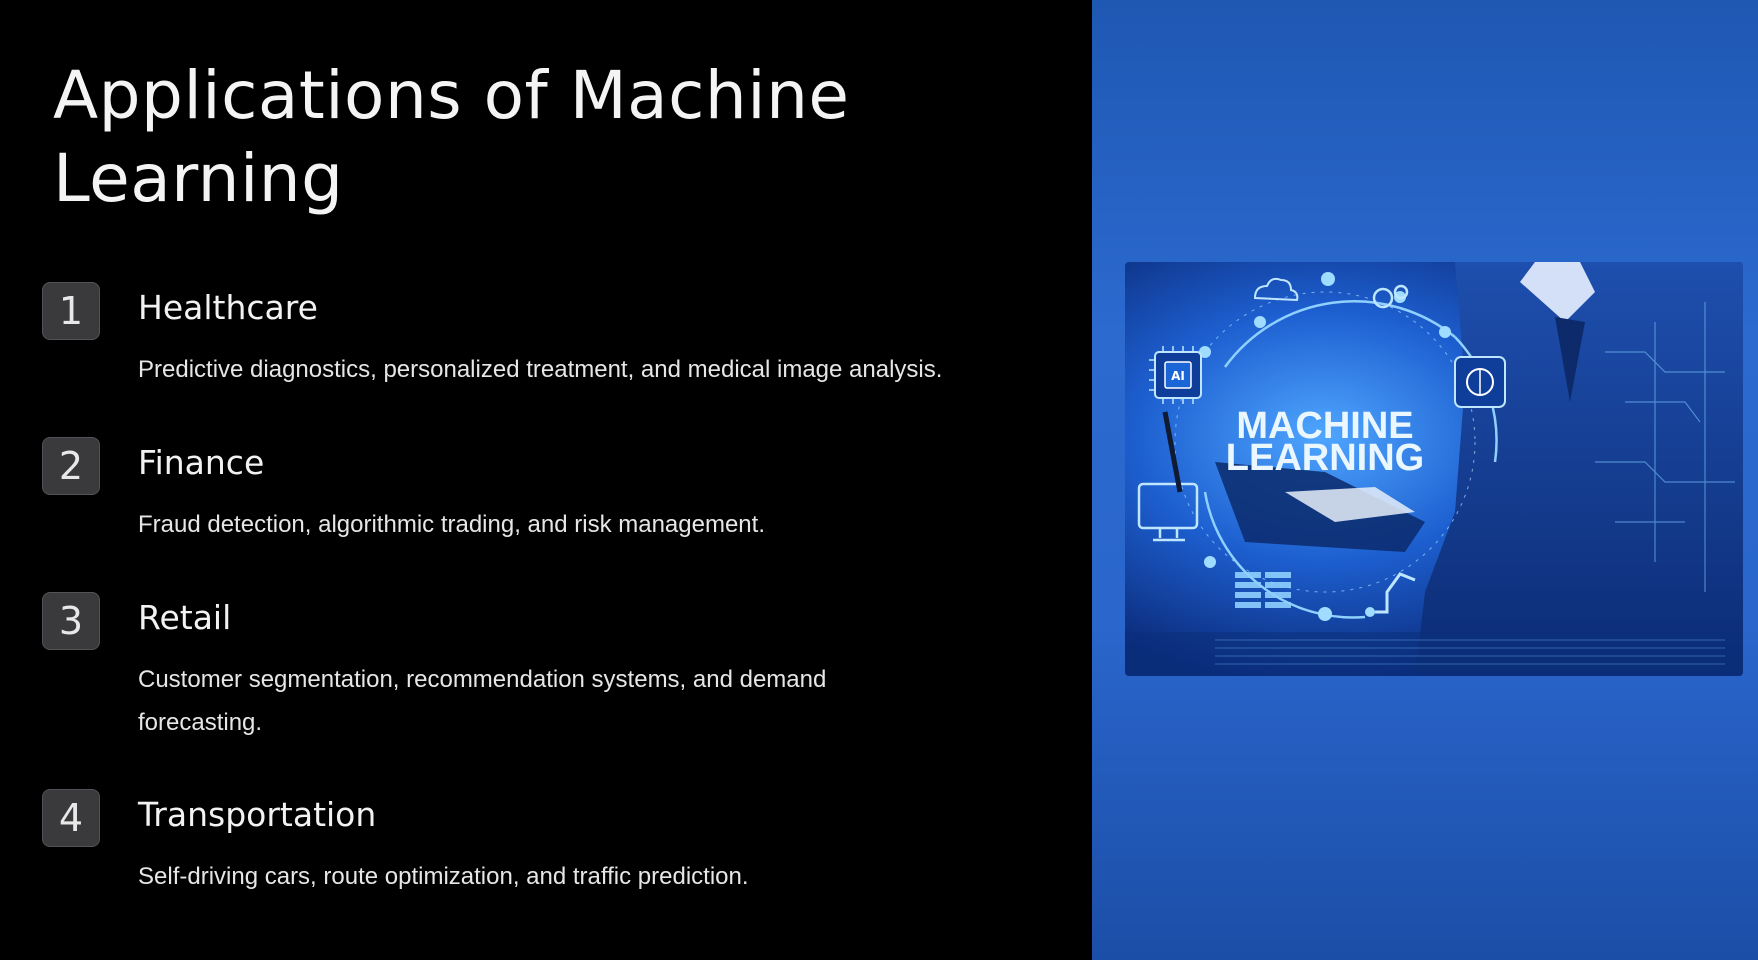 This screenshot has height=960, width=1758. What do you see at coordinates (533, 137) in the screenshot?
I see `slide-title: Applications of Machine Learning` at bounding box center [533, 137].